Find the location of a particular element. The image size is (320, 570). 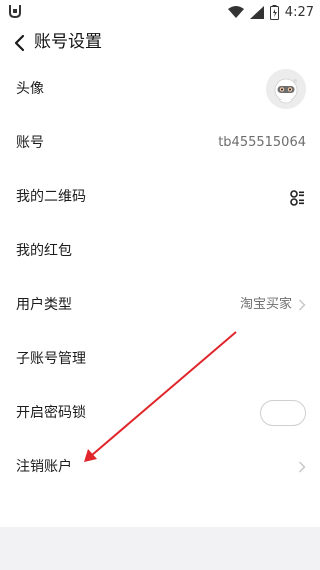

toggle-knob is located at coordinates (273, 413).